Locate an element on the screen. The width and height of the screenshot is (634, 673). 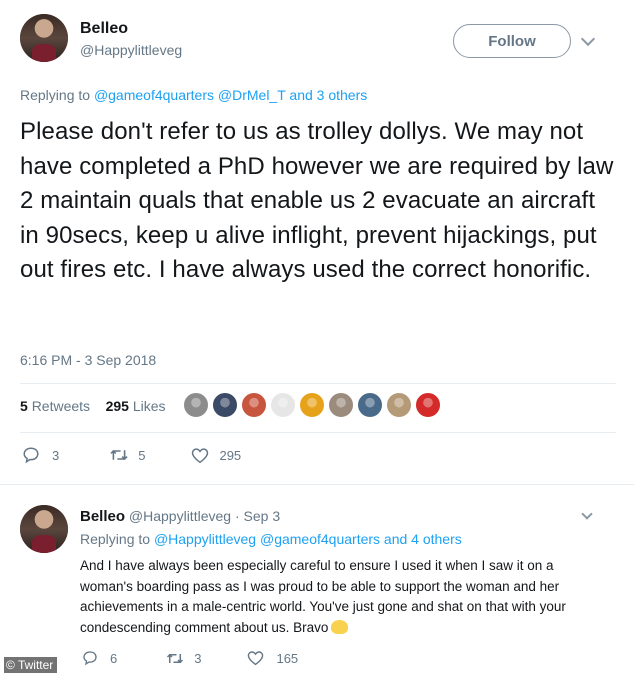
reply-author-handle: @Happylittleveg is located at coordinates (180, 516).